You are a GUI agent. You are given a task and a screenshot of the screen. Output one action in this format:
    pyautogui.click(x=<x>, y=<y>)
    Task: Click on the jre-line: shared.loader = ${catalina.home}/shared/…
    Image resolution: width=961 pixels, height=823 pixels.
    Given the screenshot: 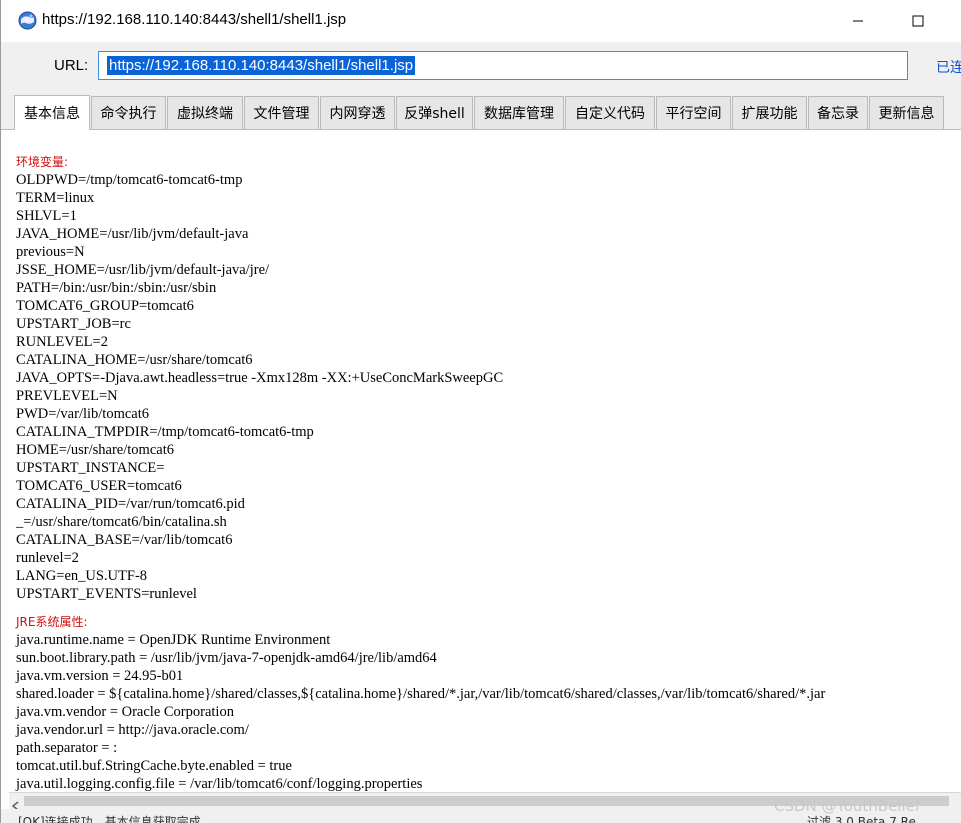 What is the action you would take?
    pyautogui.click(x=421, y=694)
    